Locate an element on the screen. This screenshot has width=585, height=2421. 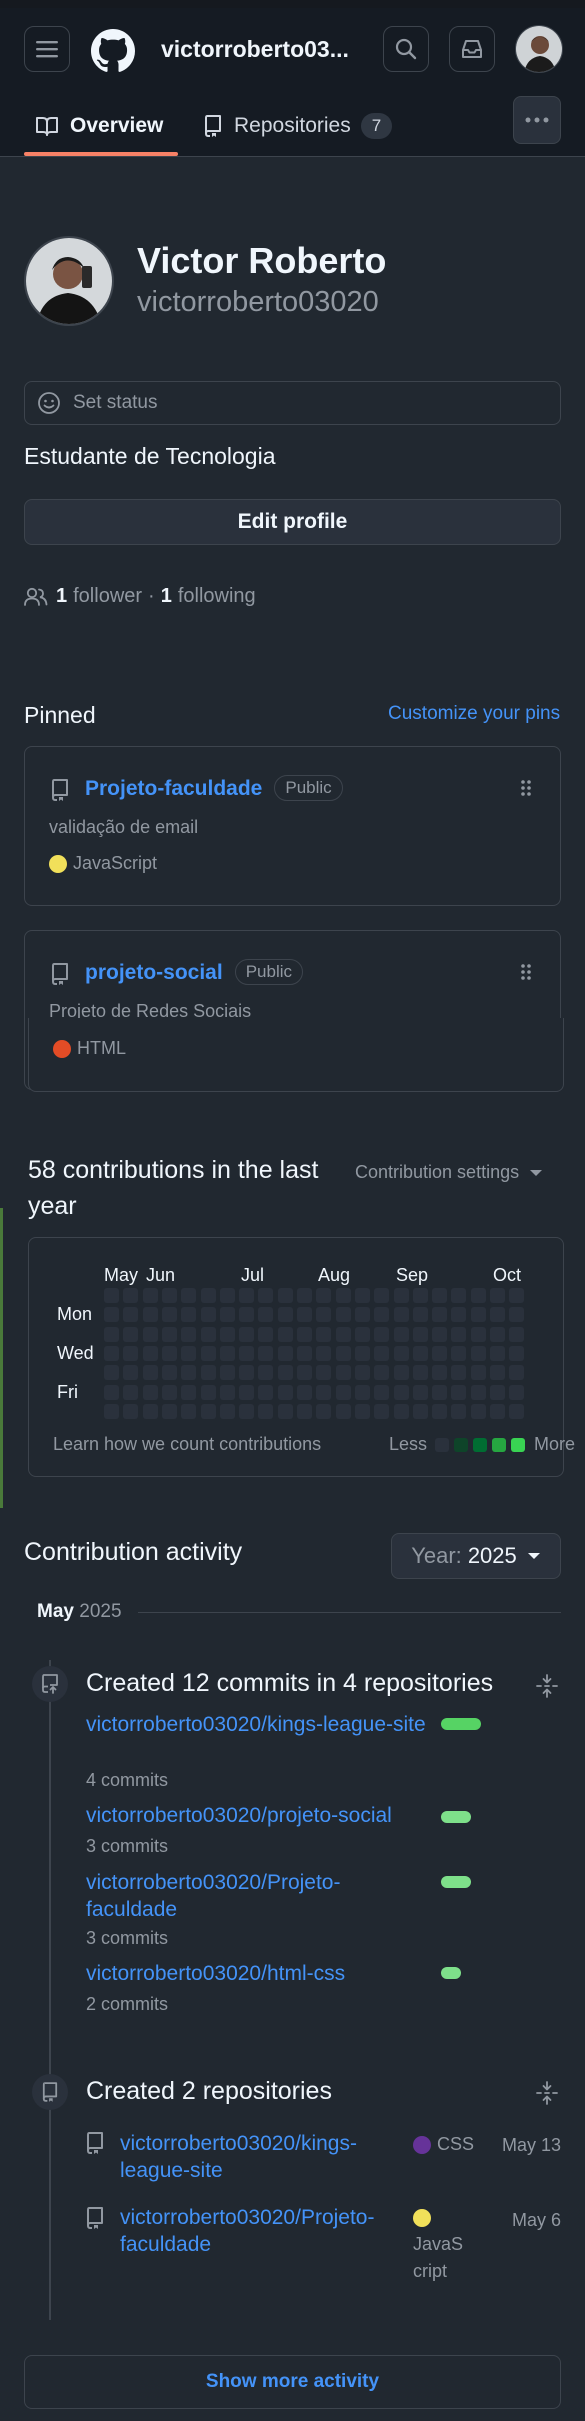
commit-repo-link: victorroberto03020/kings-league-site is located at coordinates (256, 1724).